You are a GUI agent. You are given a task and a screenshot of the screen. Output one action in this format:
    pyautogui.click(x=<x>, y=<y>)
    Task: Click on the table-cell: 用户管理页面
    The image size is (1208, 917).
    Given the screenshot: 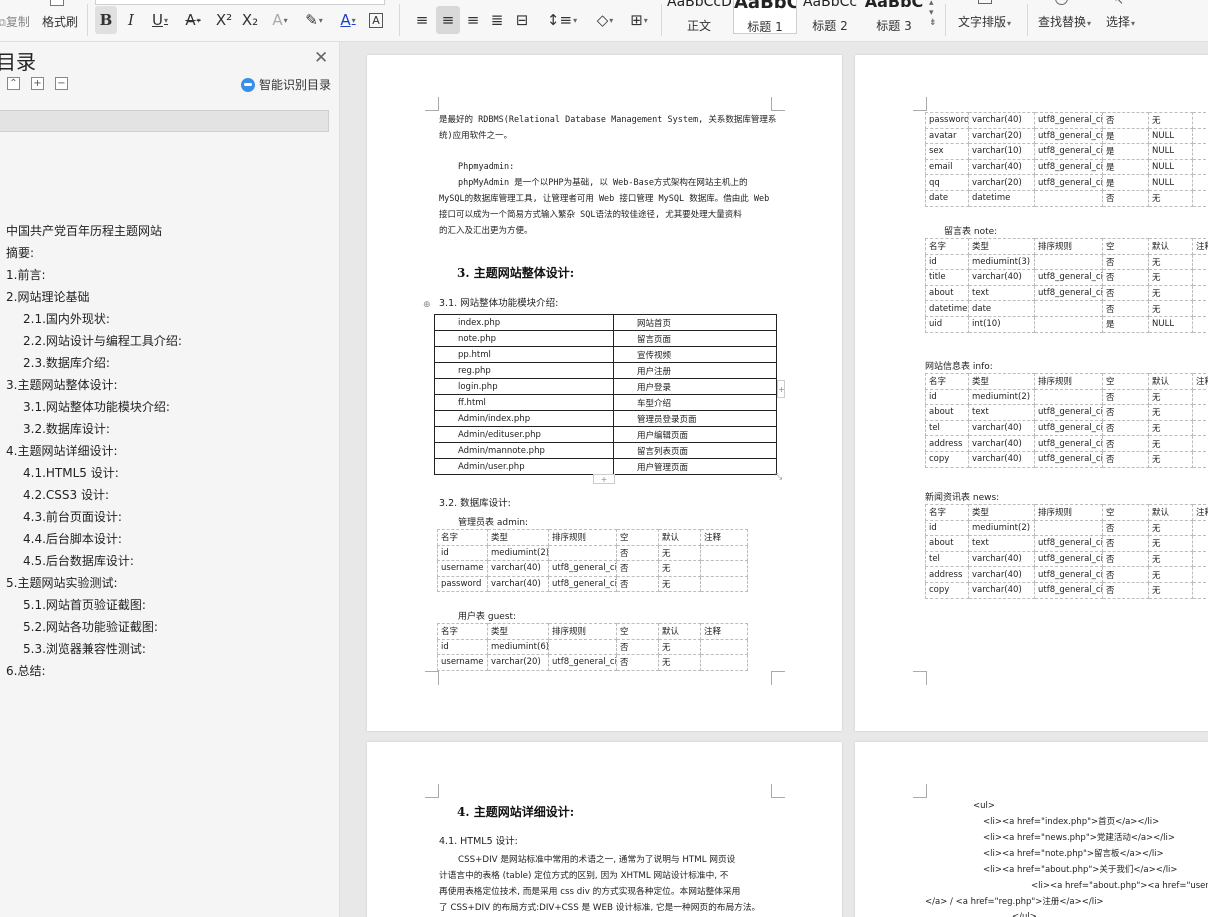 What is the action you would take?
    pyautogui.click(x=695, y=466)
    